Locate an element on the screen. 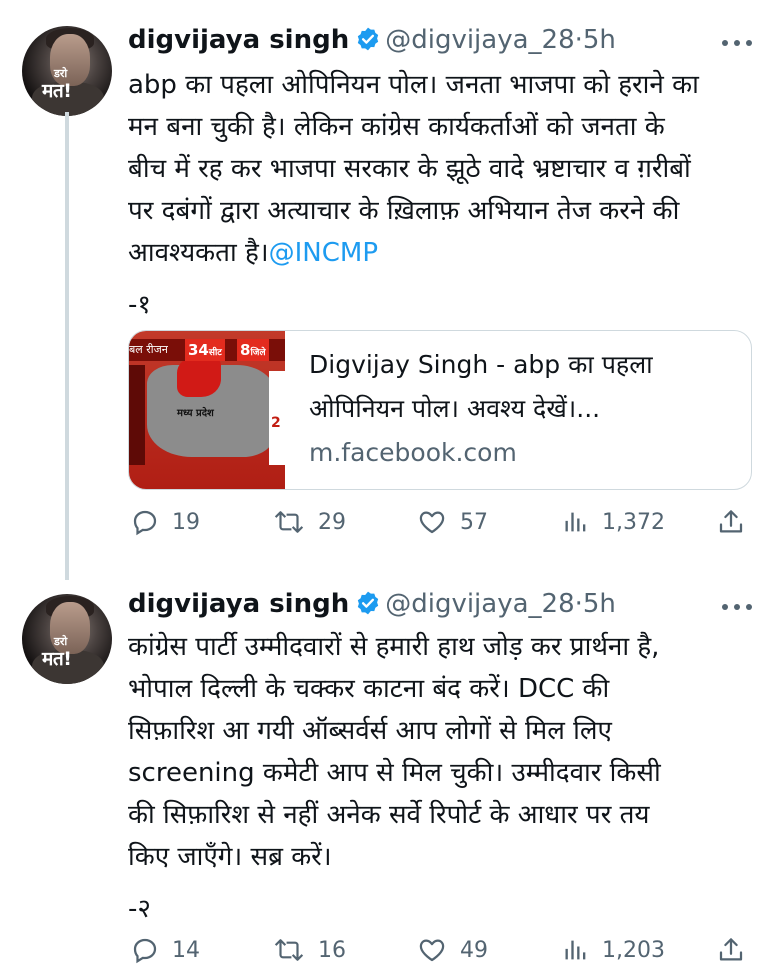 The width and height of the screenshot is (776, 975). thumb-number-1: 34सीट is located at coordinates (205, 350).